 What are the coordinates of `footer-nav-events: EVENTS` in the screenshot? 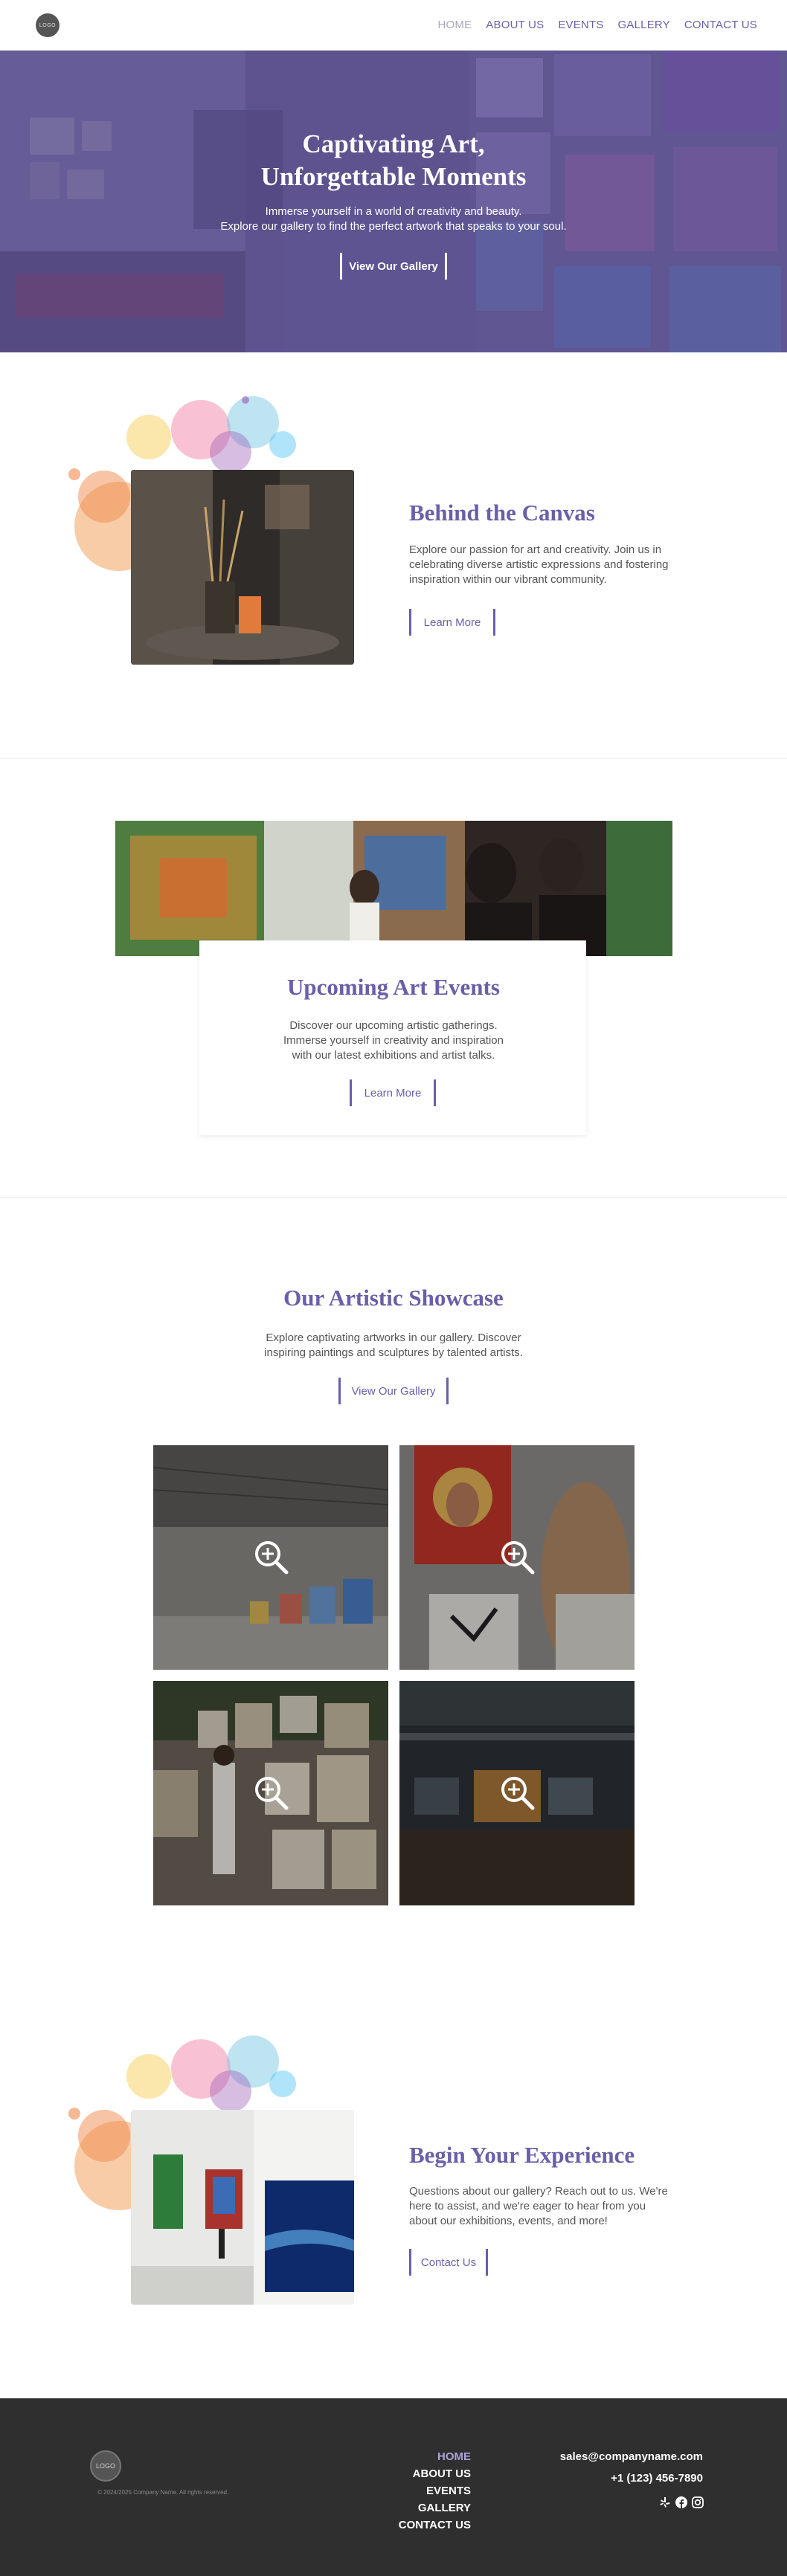 It's located at (435, 2490).